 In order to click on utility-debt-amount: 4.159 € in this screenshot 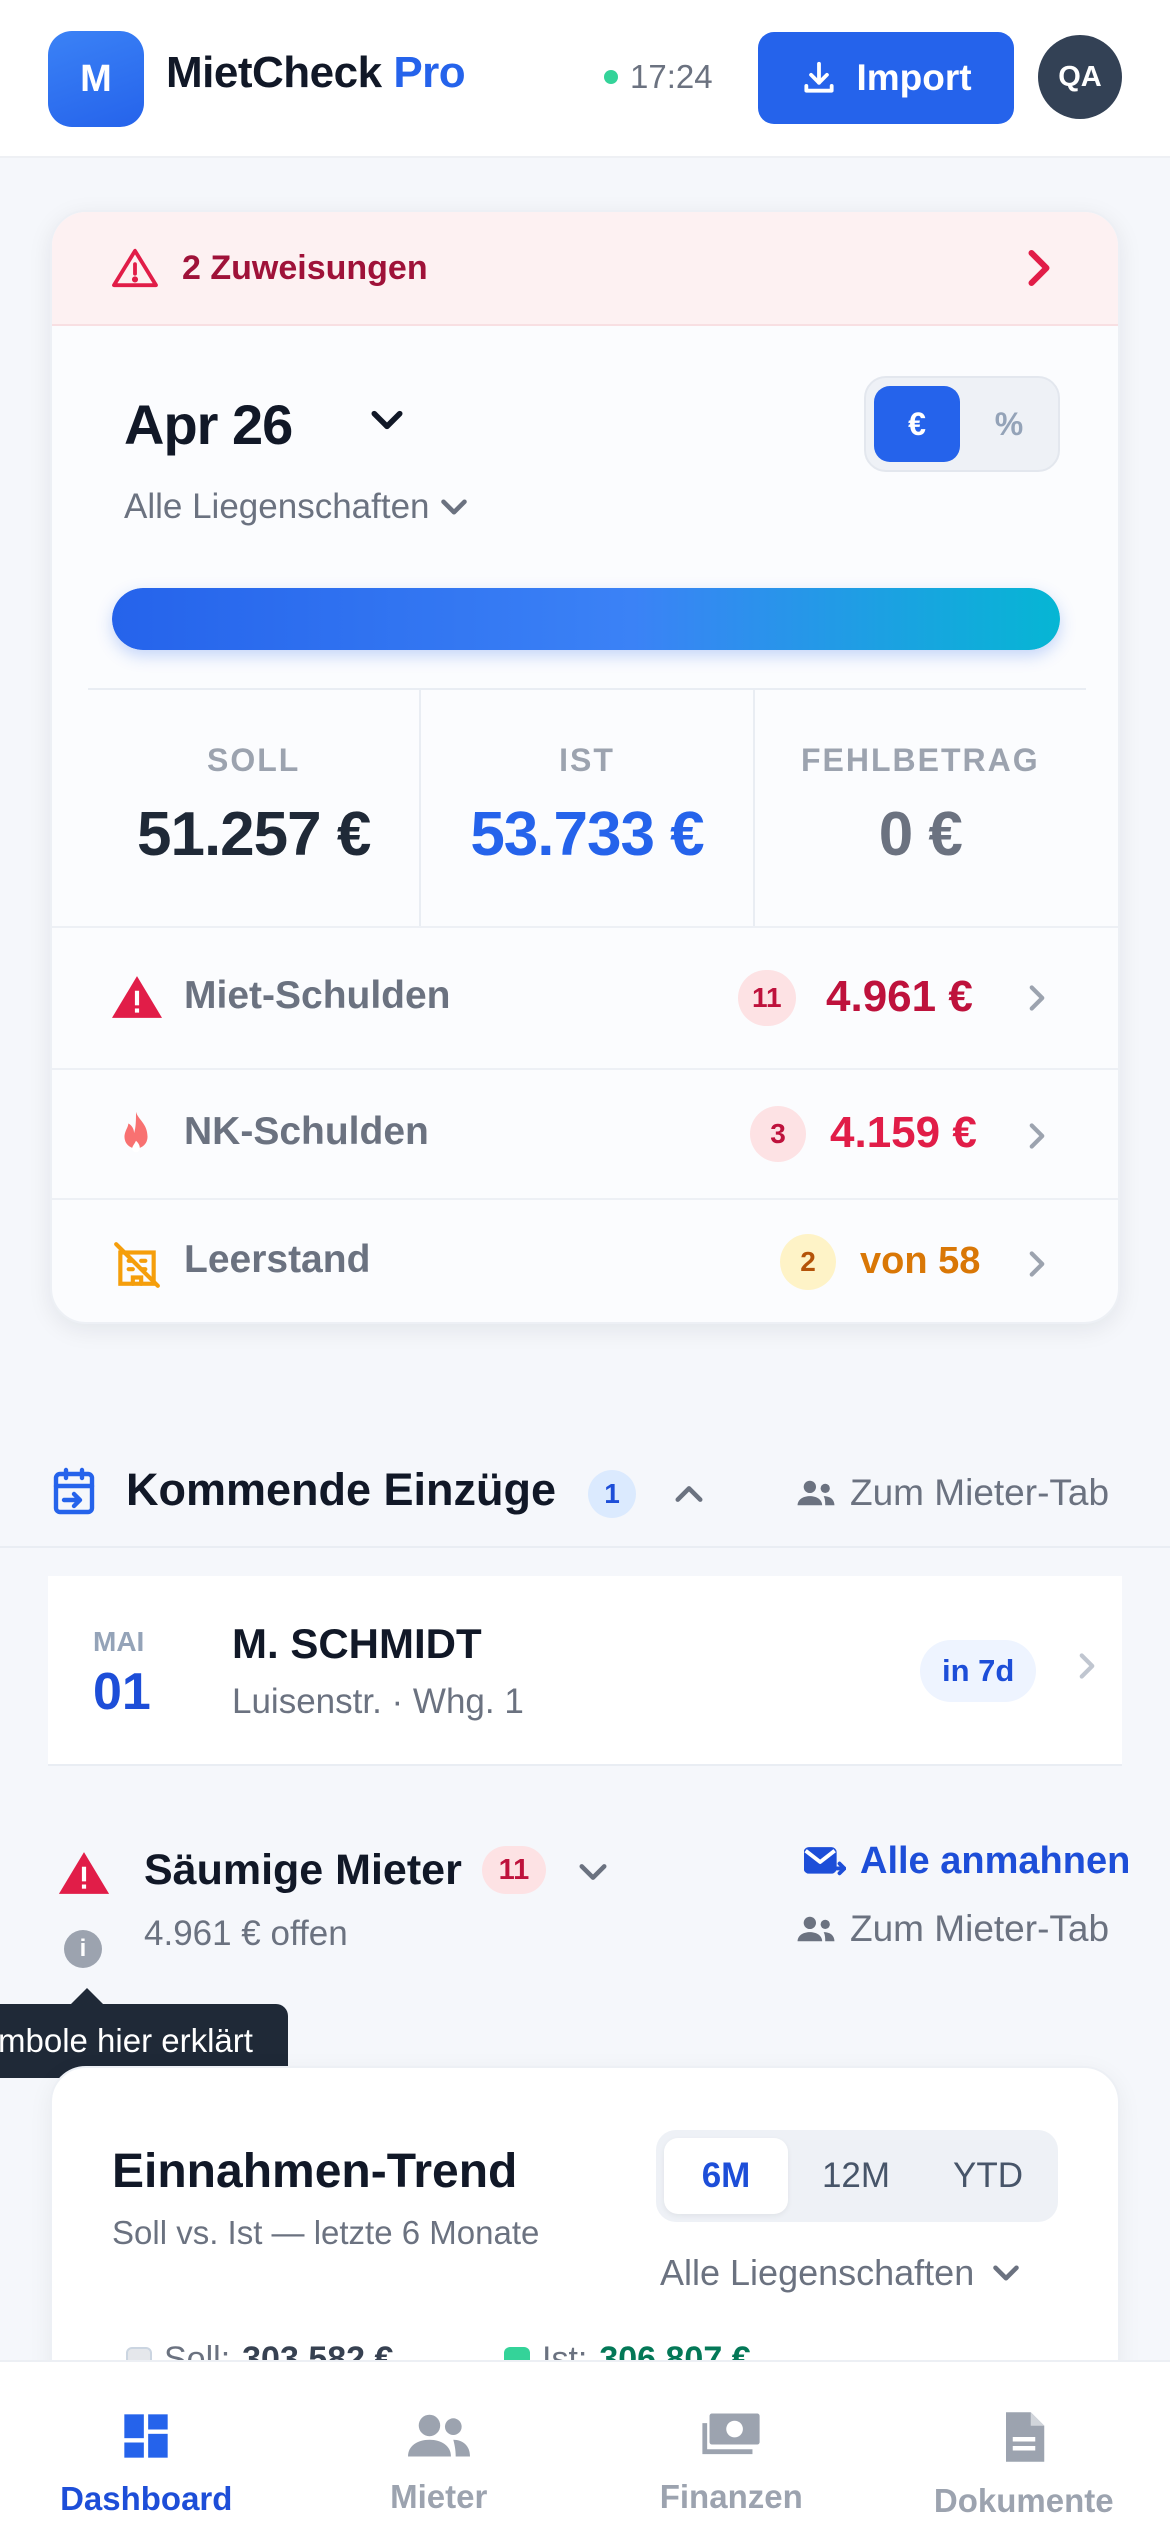, I will do `click(903, 1132)`.